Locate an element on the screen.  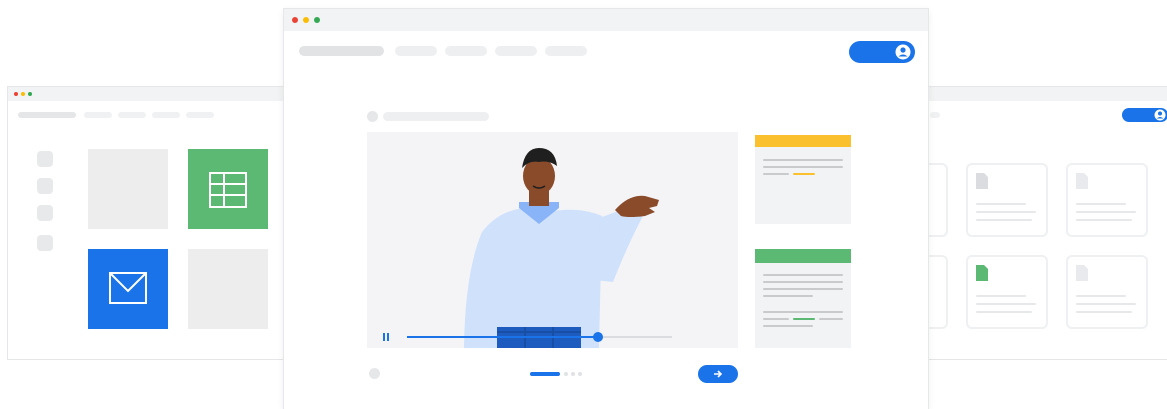
main-window-titlebar is located at coordinates (606, 20).